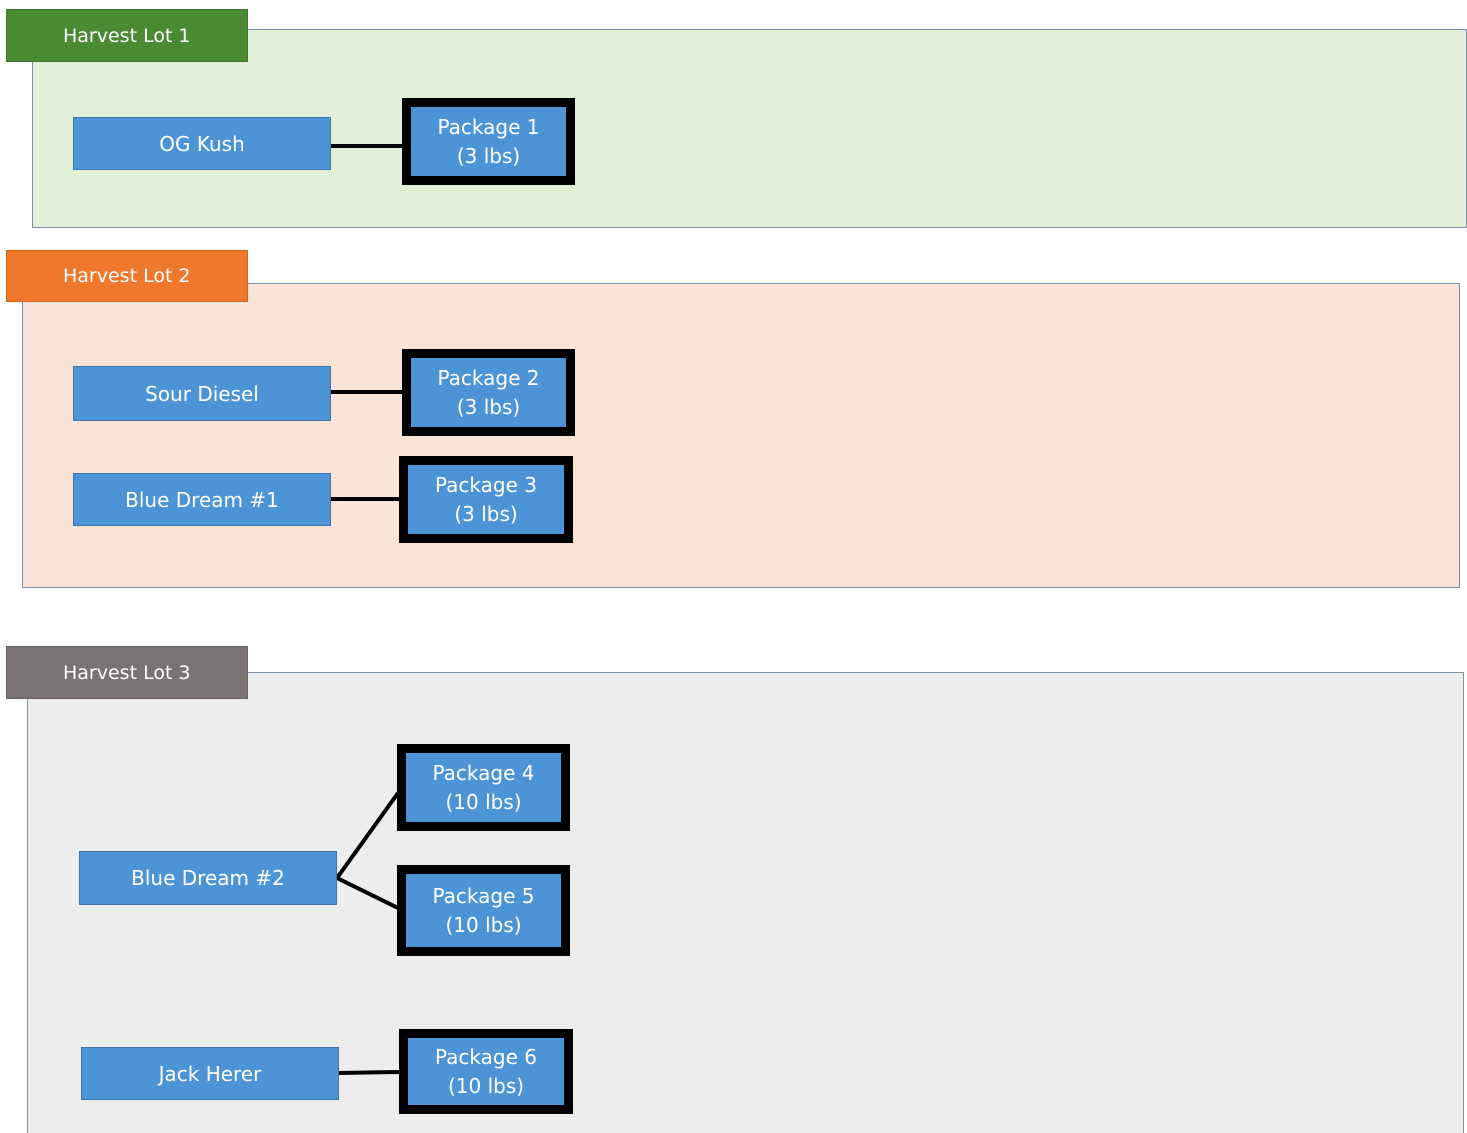 The width and height of the screenshot is (1467, 1133). I want to click on package-6: Package 6 (10 lbs), so click(486, 1071).